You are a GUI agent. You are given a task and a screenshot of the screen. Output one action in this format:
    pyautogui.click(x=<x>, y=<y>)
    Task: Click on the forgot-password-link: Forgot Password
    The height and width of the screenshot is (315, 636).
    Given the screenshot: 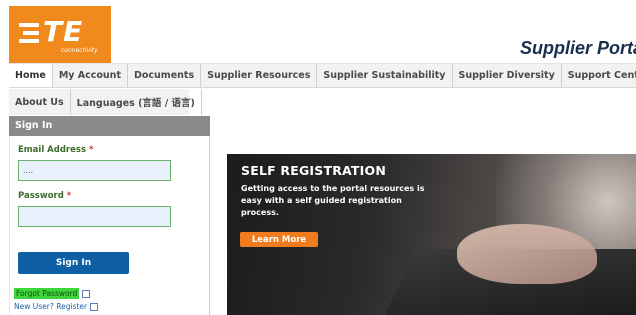 What is the action you would take?
    pyautogui.click(x=47, y=293)
    